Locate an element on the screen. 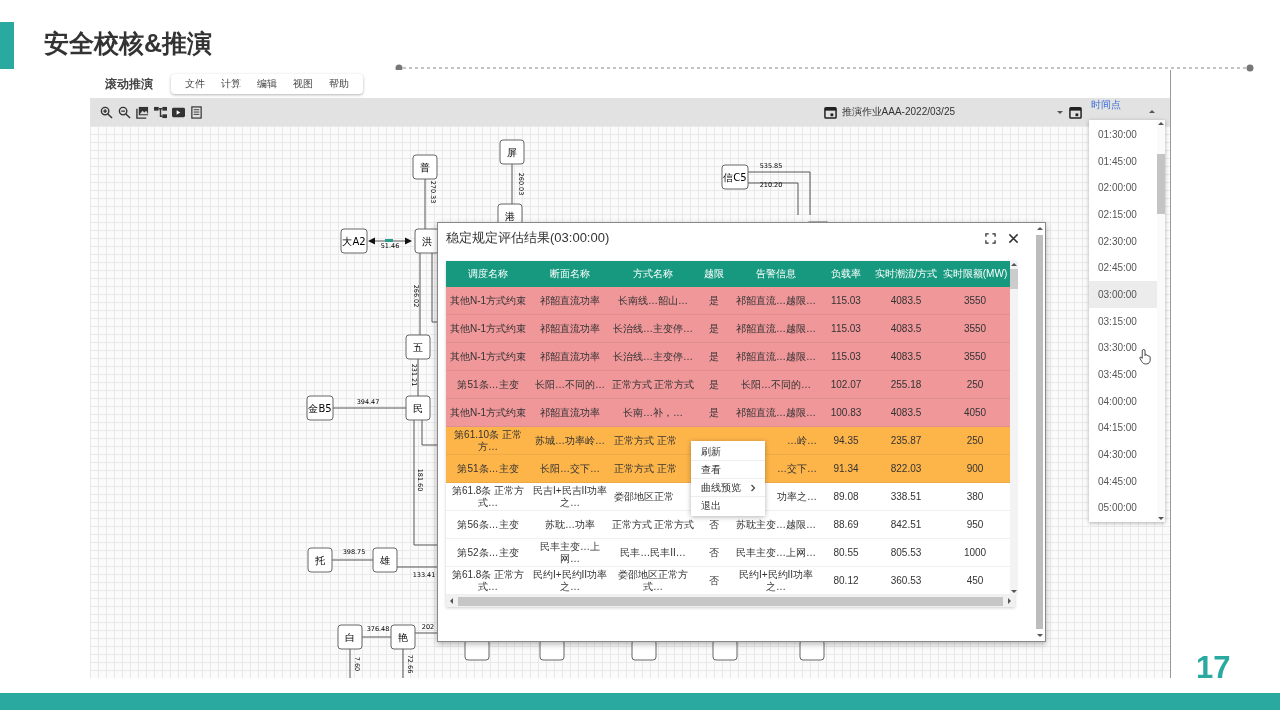 The width and height of the screenshot is (1280, 720). table-row: 第61.8条 正常方式… 民约I+民约II功率之… 娄邵地区正常方式… 否 民约I+民约II功率之… 80.12 360.53 450 is located at coordinates (728, 581).